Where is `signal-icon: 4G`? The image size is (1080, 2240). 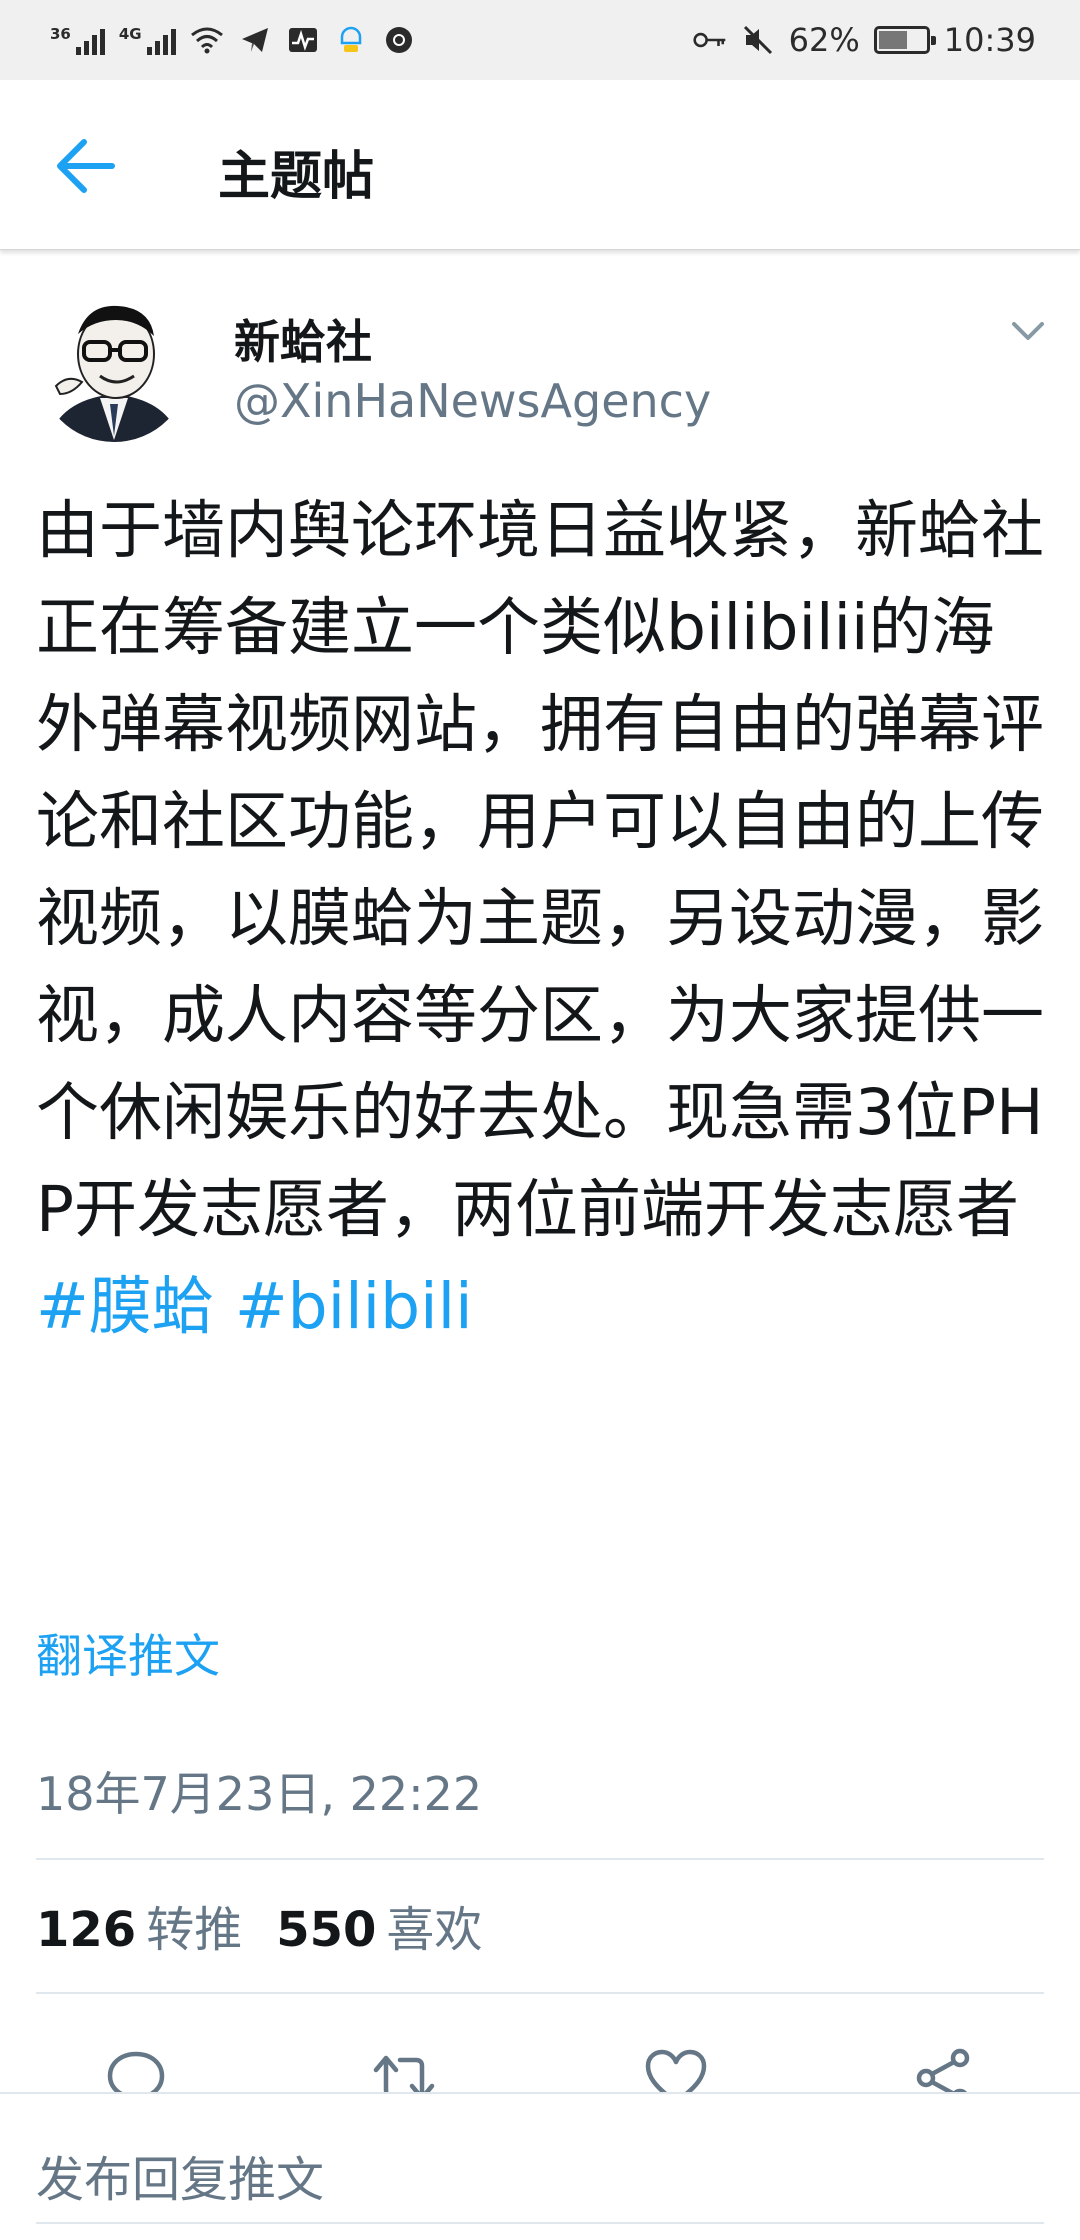 signal-icon: 4G is located at coordinates (147, 40).